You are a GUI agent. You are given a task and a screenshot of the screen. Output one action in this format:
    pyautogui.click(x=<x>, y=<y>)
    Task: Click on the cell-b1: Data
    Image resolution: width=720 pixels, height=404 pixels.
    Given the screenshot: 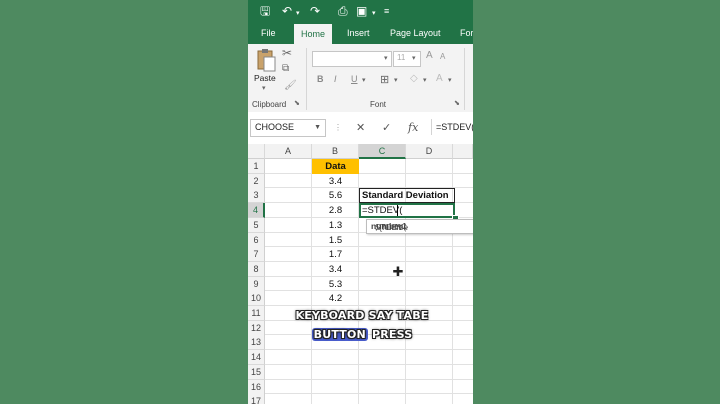 What is the action you would take?
    pyautogui.click(x=335, y=166)
    